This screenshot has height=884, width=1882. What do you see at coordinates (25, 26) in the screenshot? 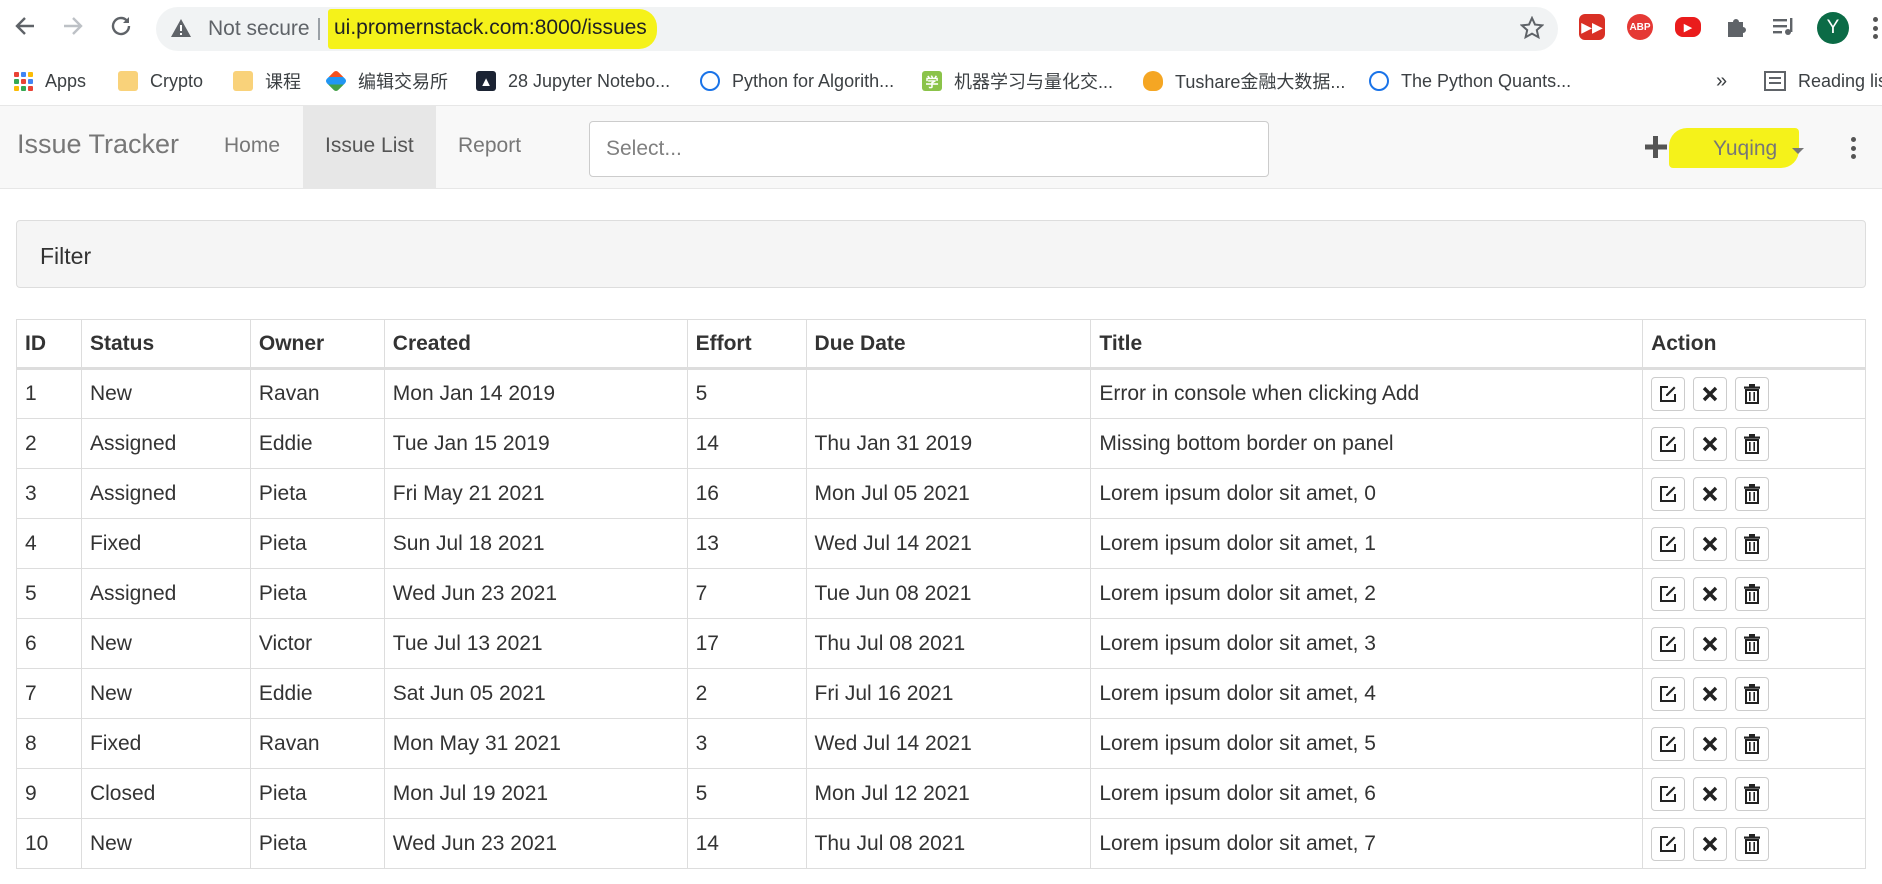
I see `back-button` at bounding box center [25, 26].